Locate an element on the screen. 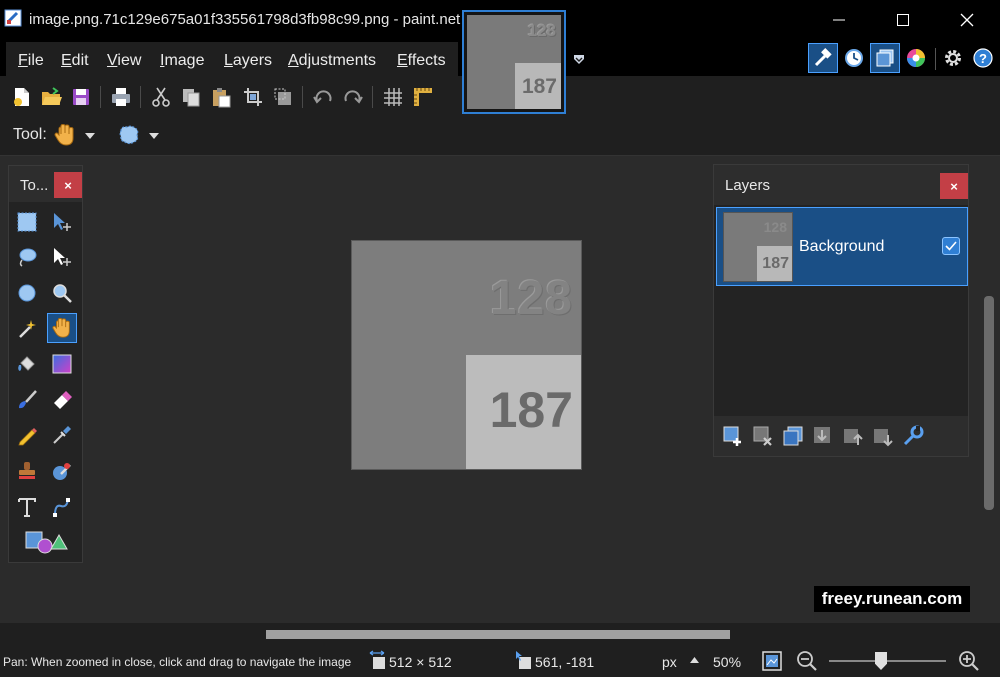  paint-bucket-icon is located at coordinates (26, 363).